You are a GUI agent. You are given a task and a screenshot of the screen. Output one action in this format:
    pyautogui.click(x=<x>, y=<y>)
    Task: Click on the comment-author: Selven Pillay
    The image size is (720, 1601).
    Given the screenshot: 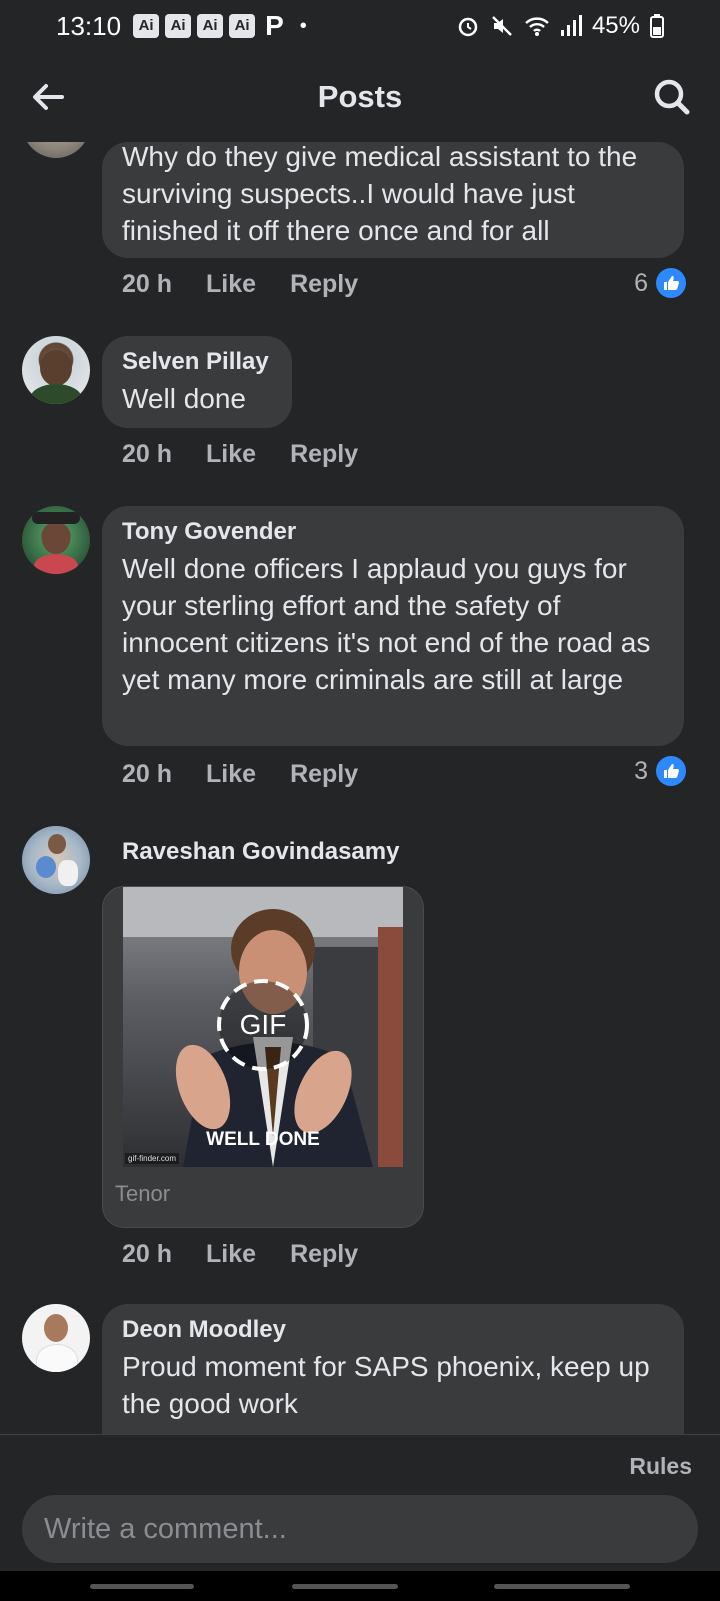 What is the action you would take?
    pyautogui.click(x=197, y=362)
    